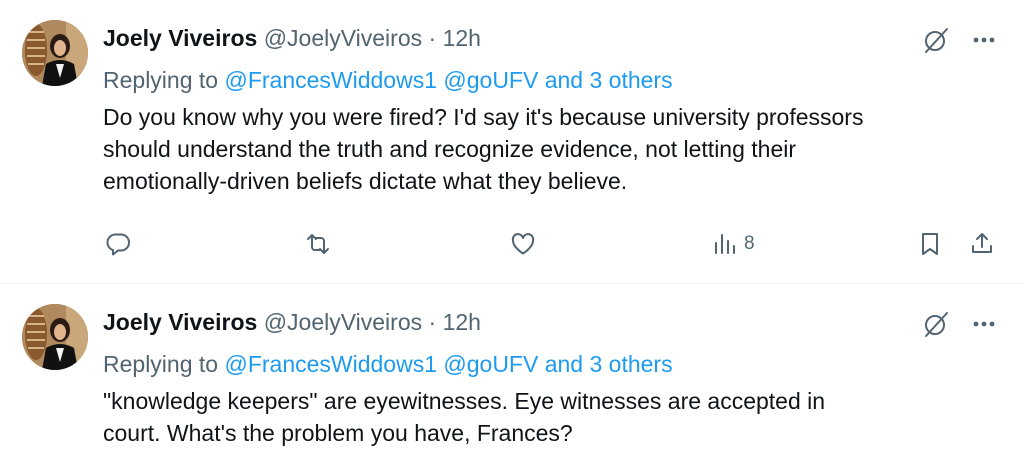  I want to click on heart-icon, so click(523, 244).